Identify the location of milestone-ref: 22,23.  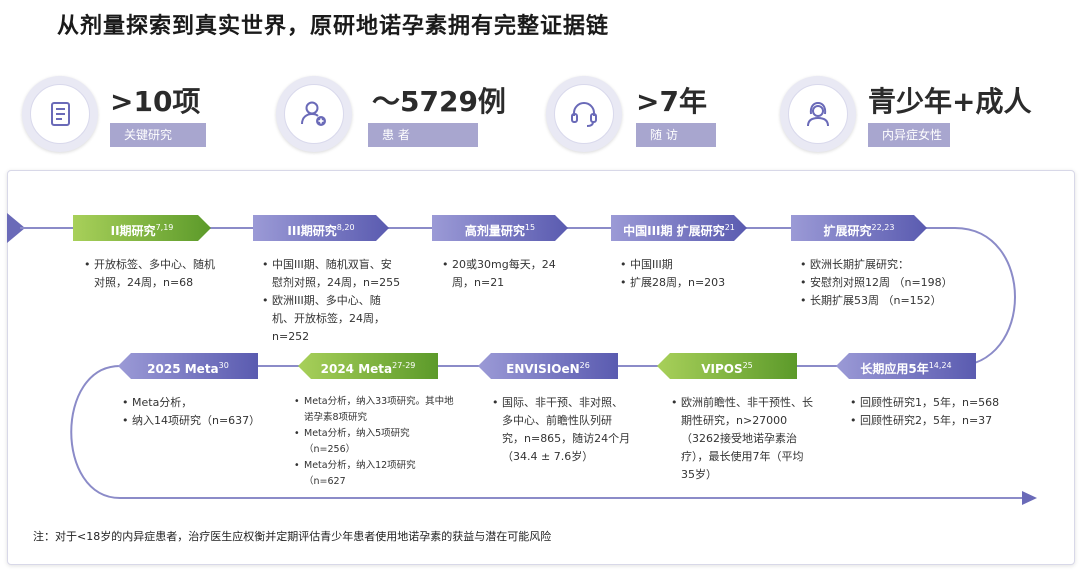
(883, 227).